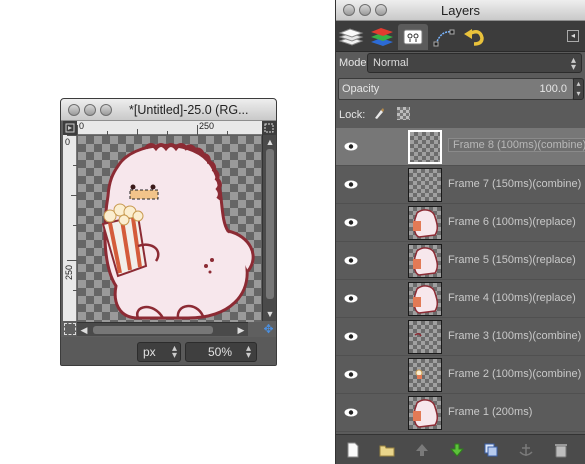  I want to click on paths-icon, so click(444, 38).